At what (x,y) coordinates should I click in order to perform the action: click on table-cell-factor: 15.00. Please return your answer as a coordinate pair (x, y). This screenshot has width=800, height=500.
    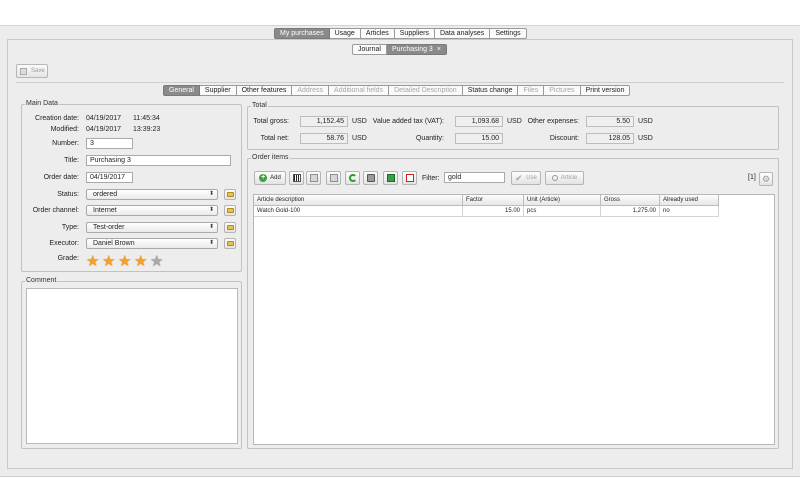
    Looking at the image, I should click on (493, 211).